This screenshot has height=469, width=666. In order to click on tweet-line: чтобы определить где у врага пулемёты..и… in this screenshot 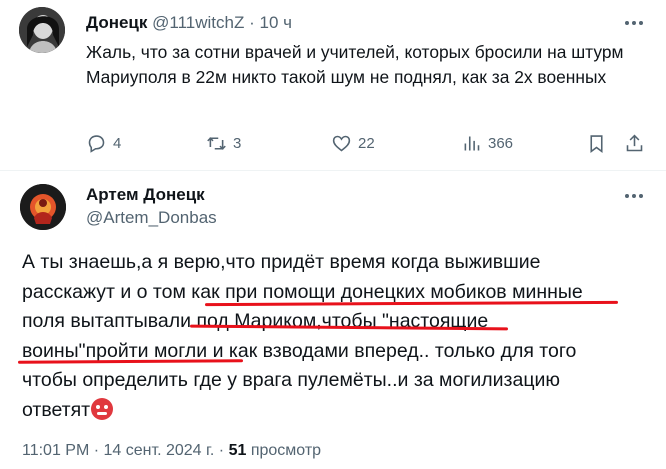, I will do `click(291, 380)`.